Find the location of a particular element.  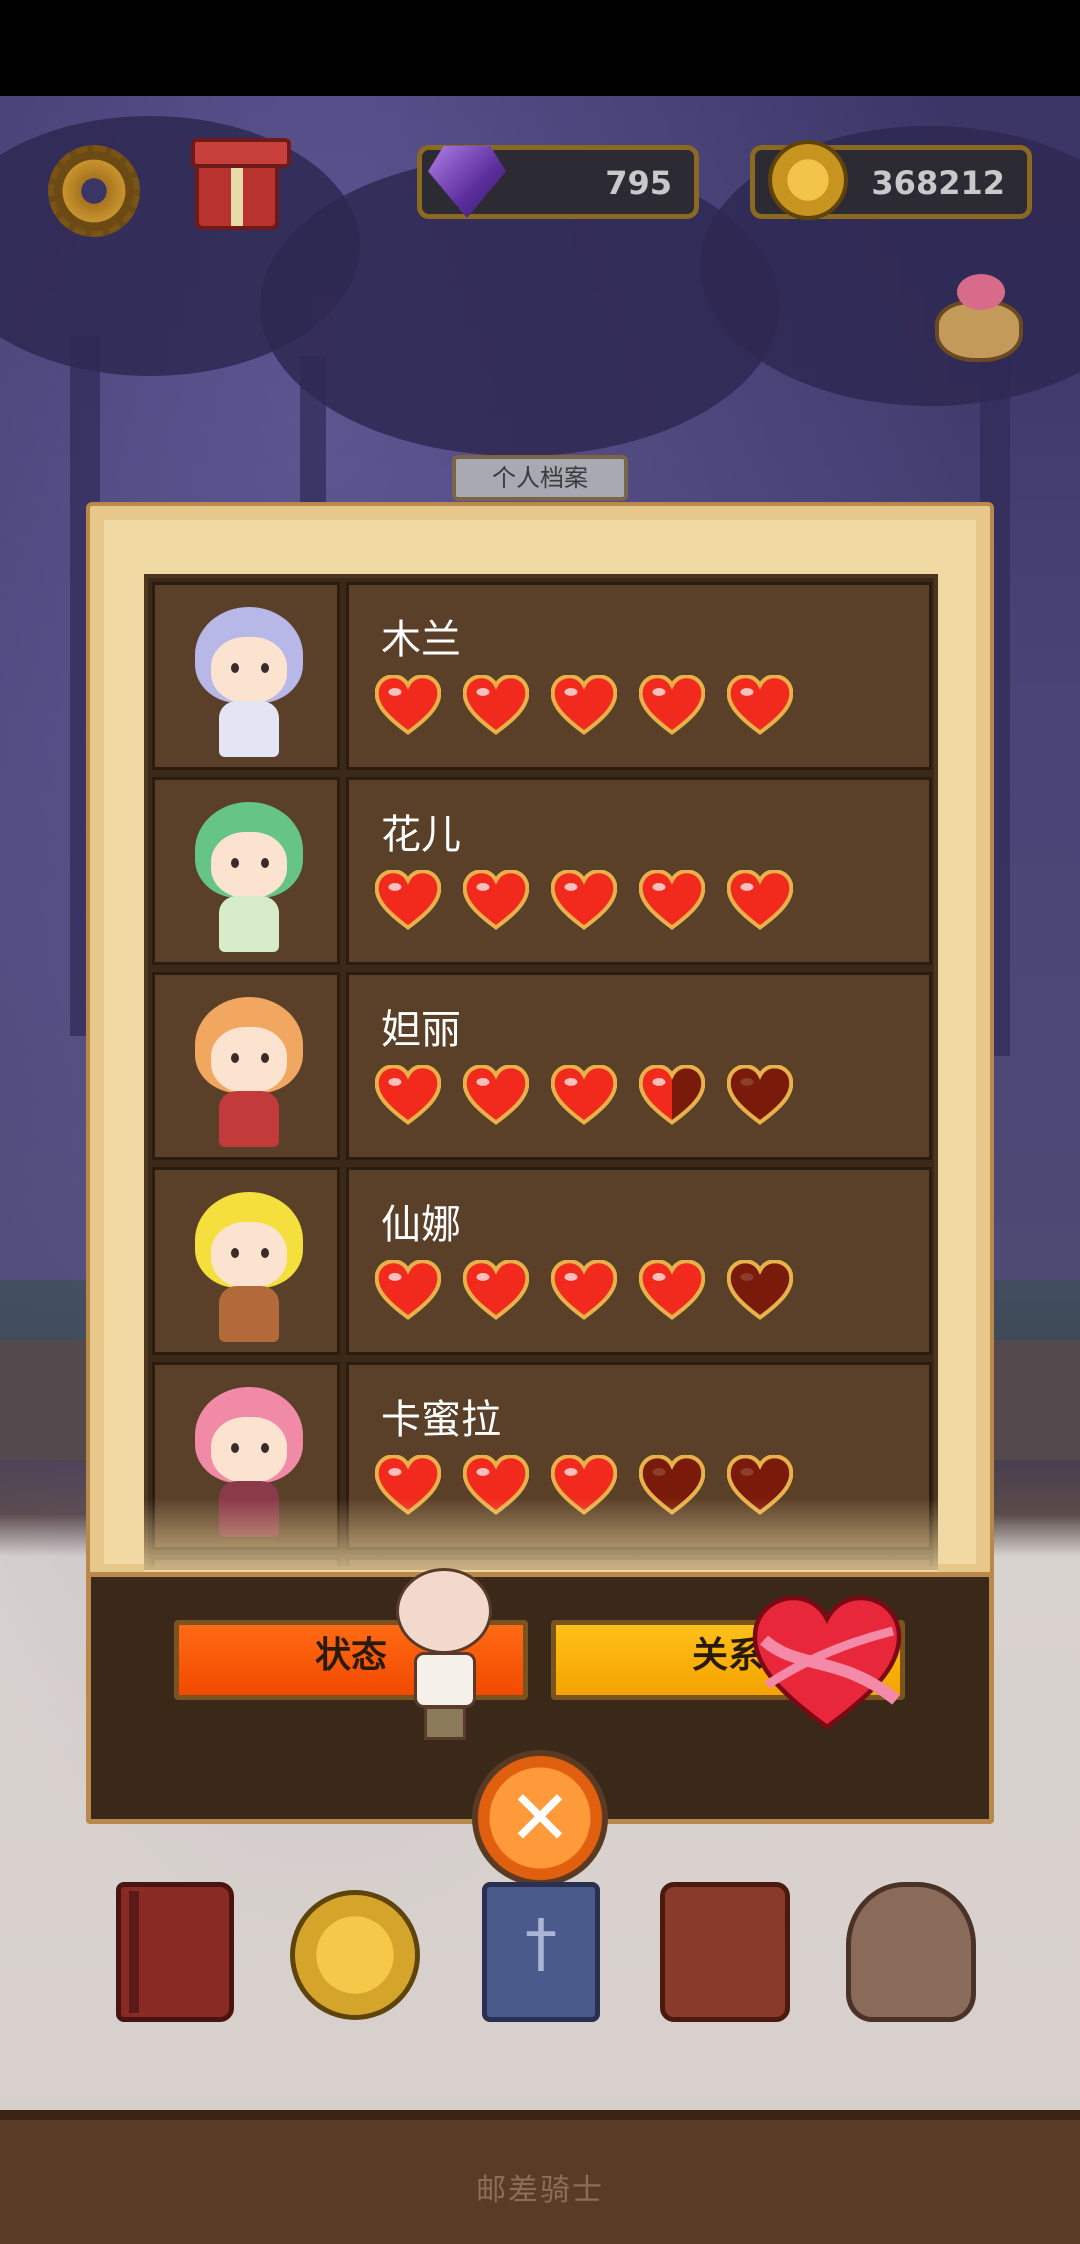

character-info: 仙娜 is located at coordinates (639, 1261).